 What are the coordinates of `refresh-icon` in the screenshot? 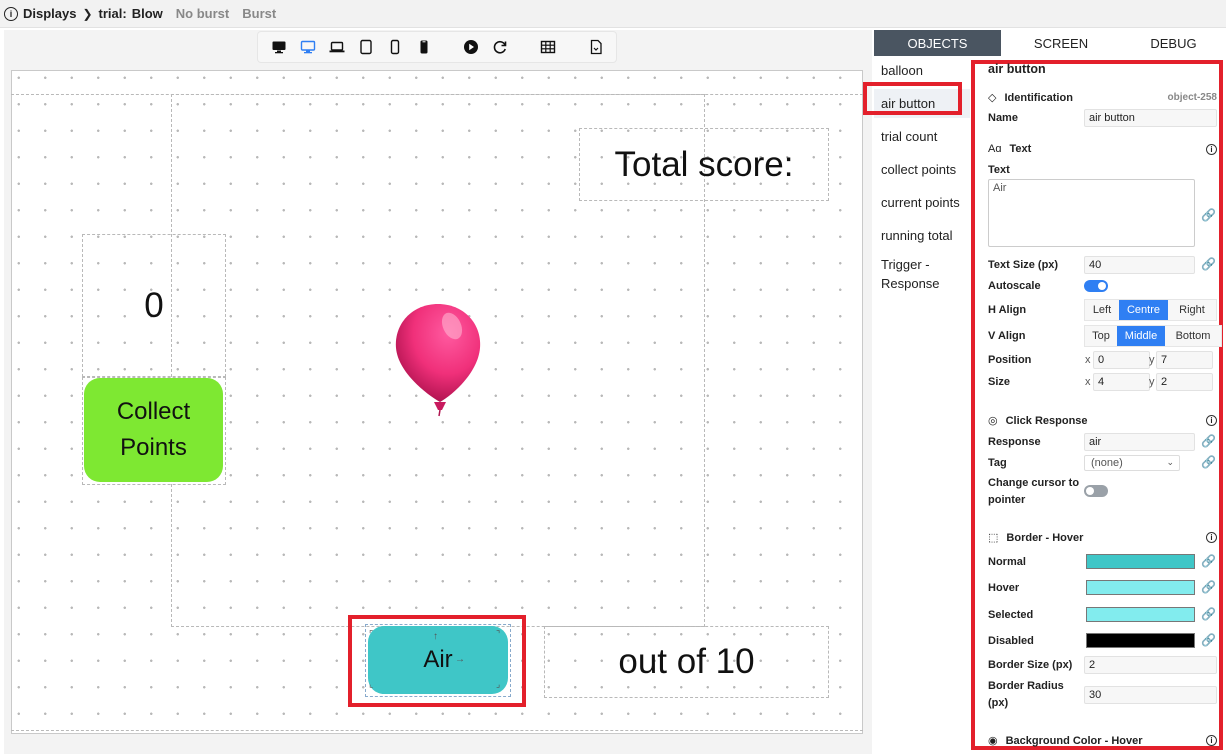 It's located at (500, 47).